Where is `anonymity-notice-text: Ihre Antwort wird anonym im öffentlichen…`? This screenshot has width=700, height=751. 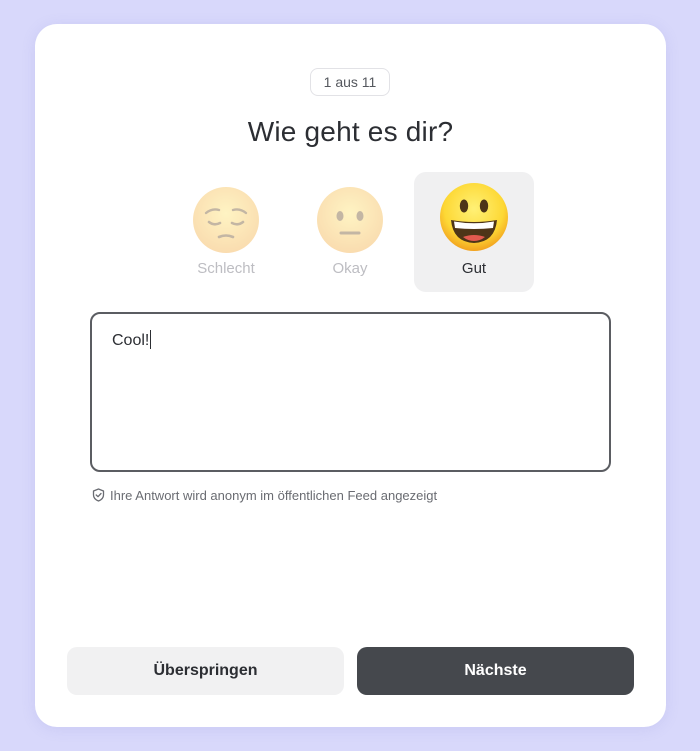
anonymity-notice-text: Ihre Antwort wird anonym im öffentlichen… is located at coordinates (274, 495).